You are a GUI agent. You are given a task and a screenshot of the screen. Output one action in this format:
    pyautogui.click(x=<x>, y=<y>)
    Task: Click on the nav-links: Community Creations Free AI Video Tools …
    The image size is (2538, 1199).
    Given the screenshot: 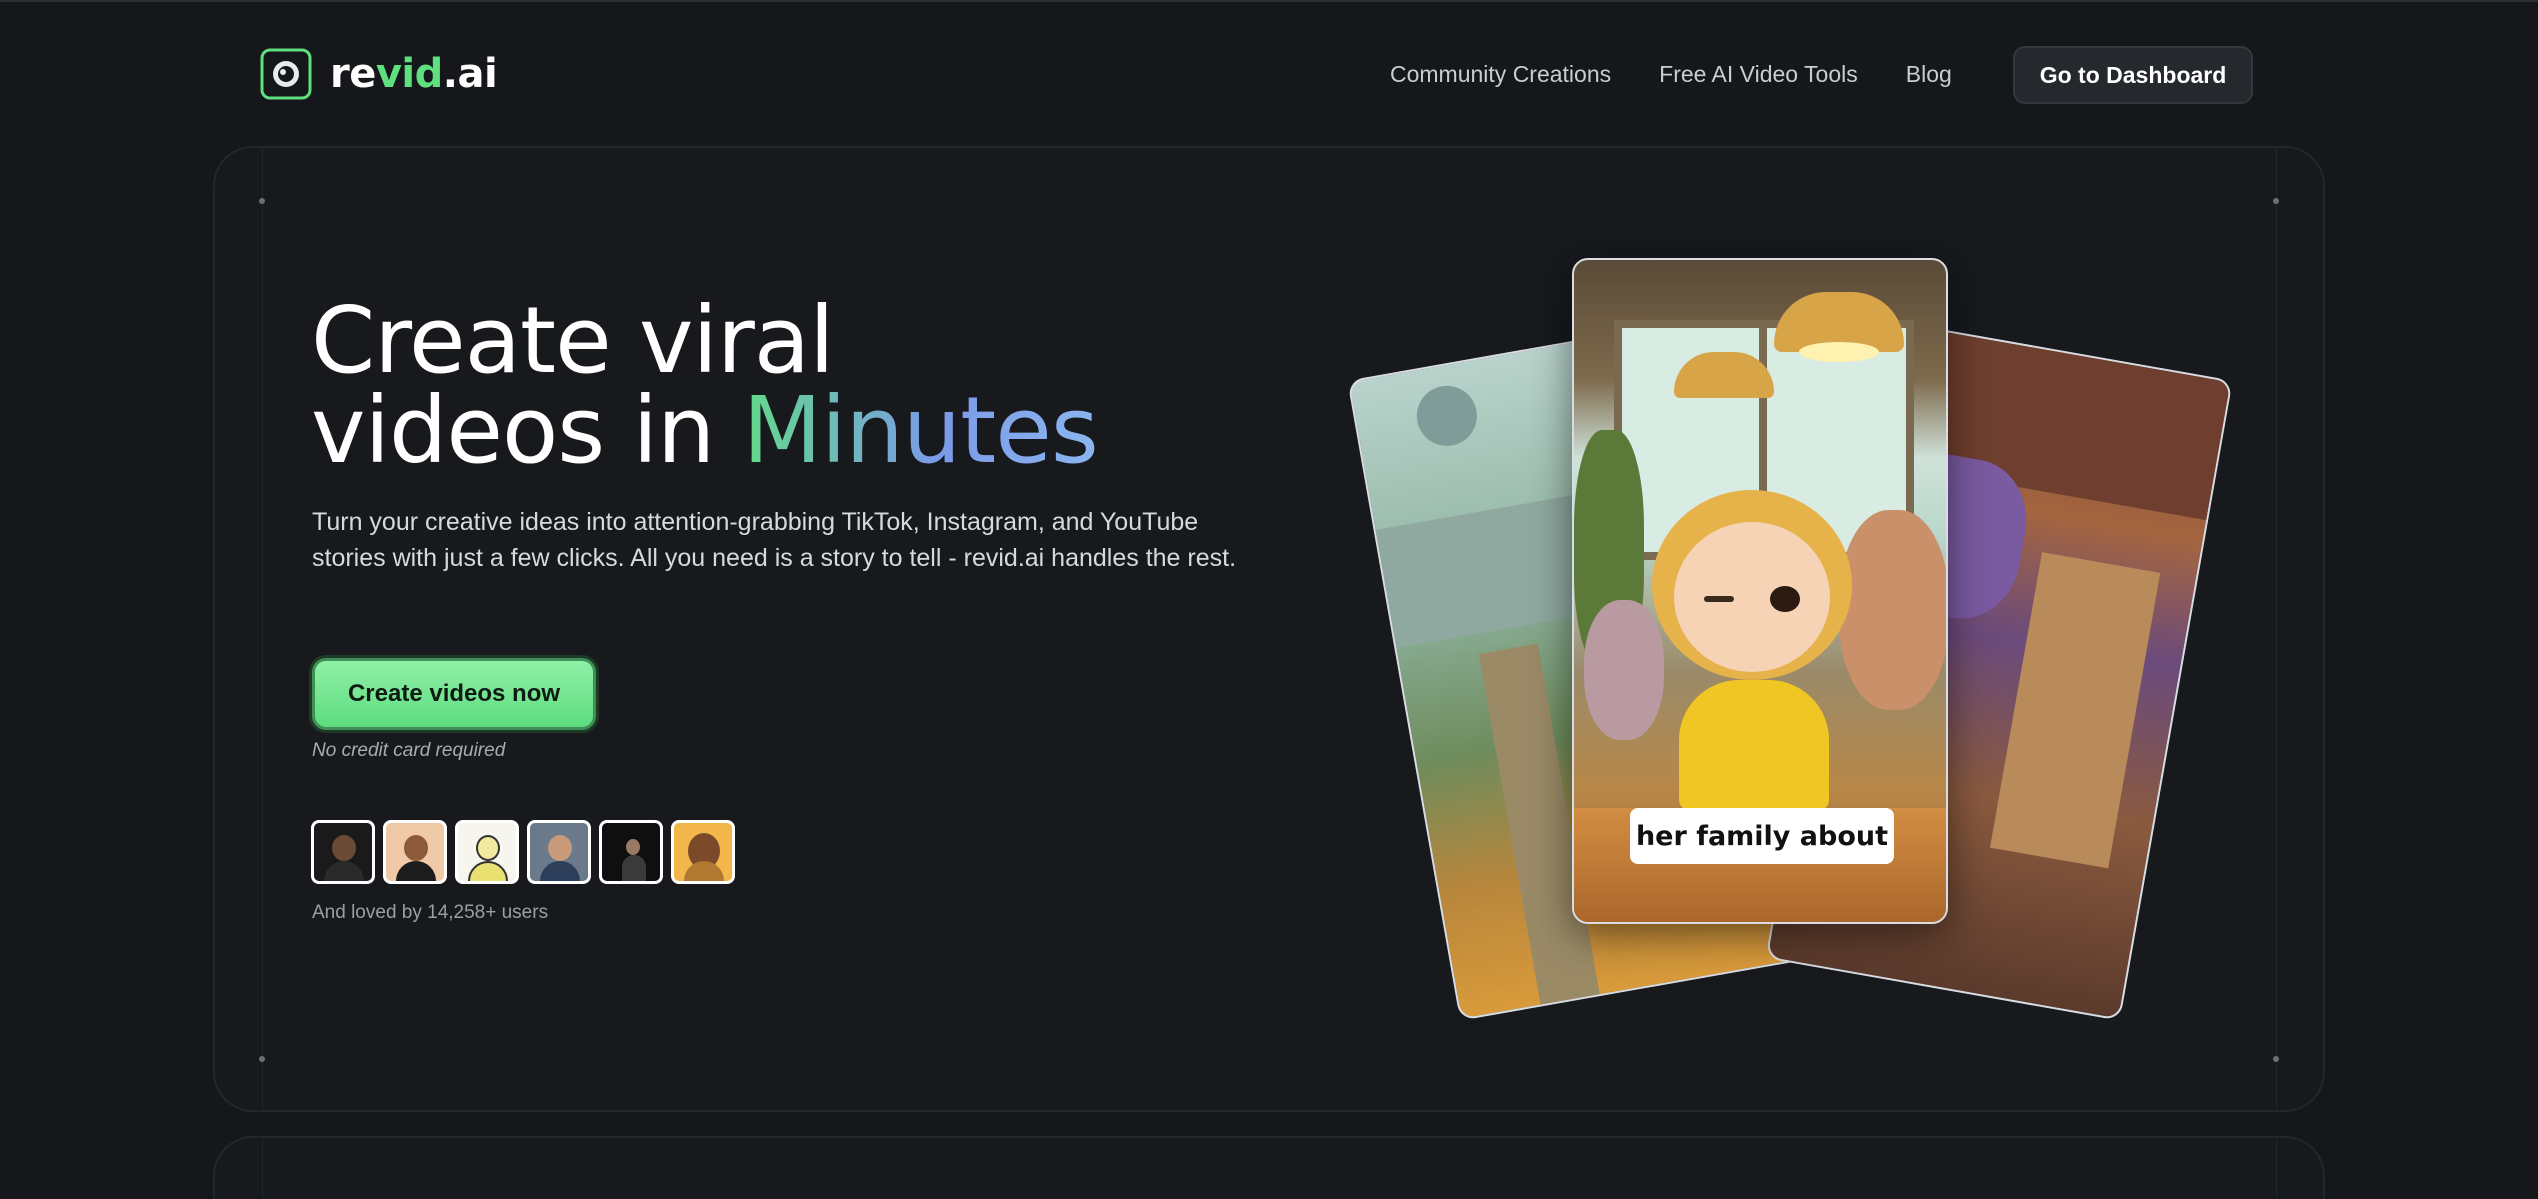 What is the action you would take?
    pyautogui.click(x=1695, y=74)
    